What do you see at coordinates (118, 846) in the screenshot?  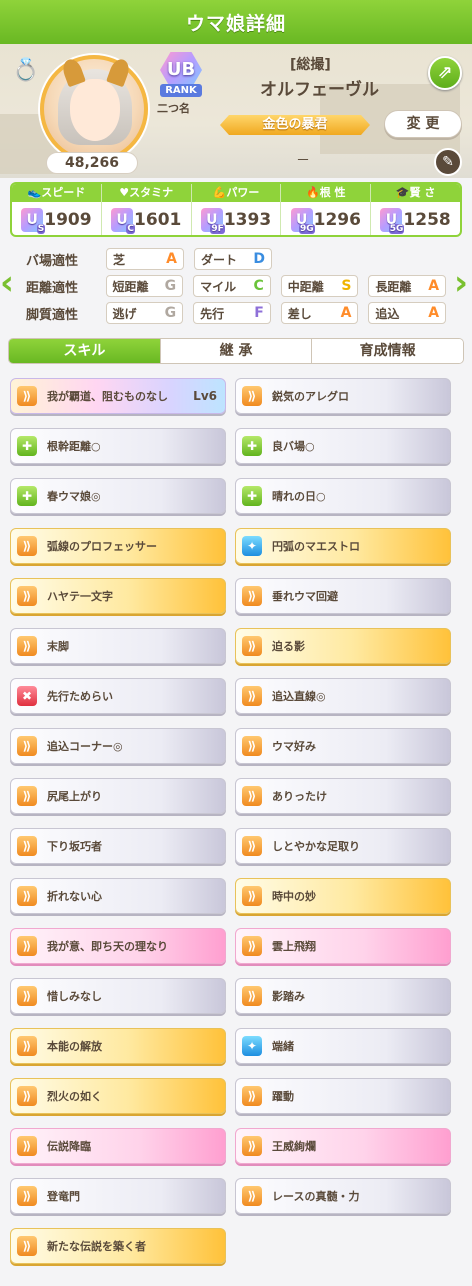 I see `skill-item: ⟫ 下り坂巧者` at bounding box center [118, 846].